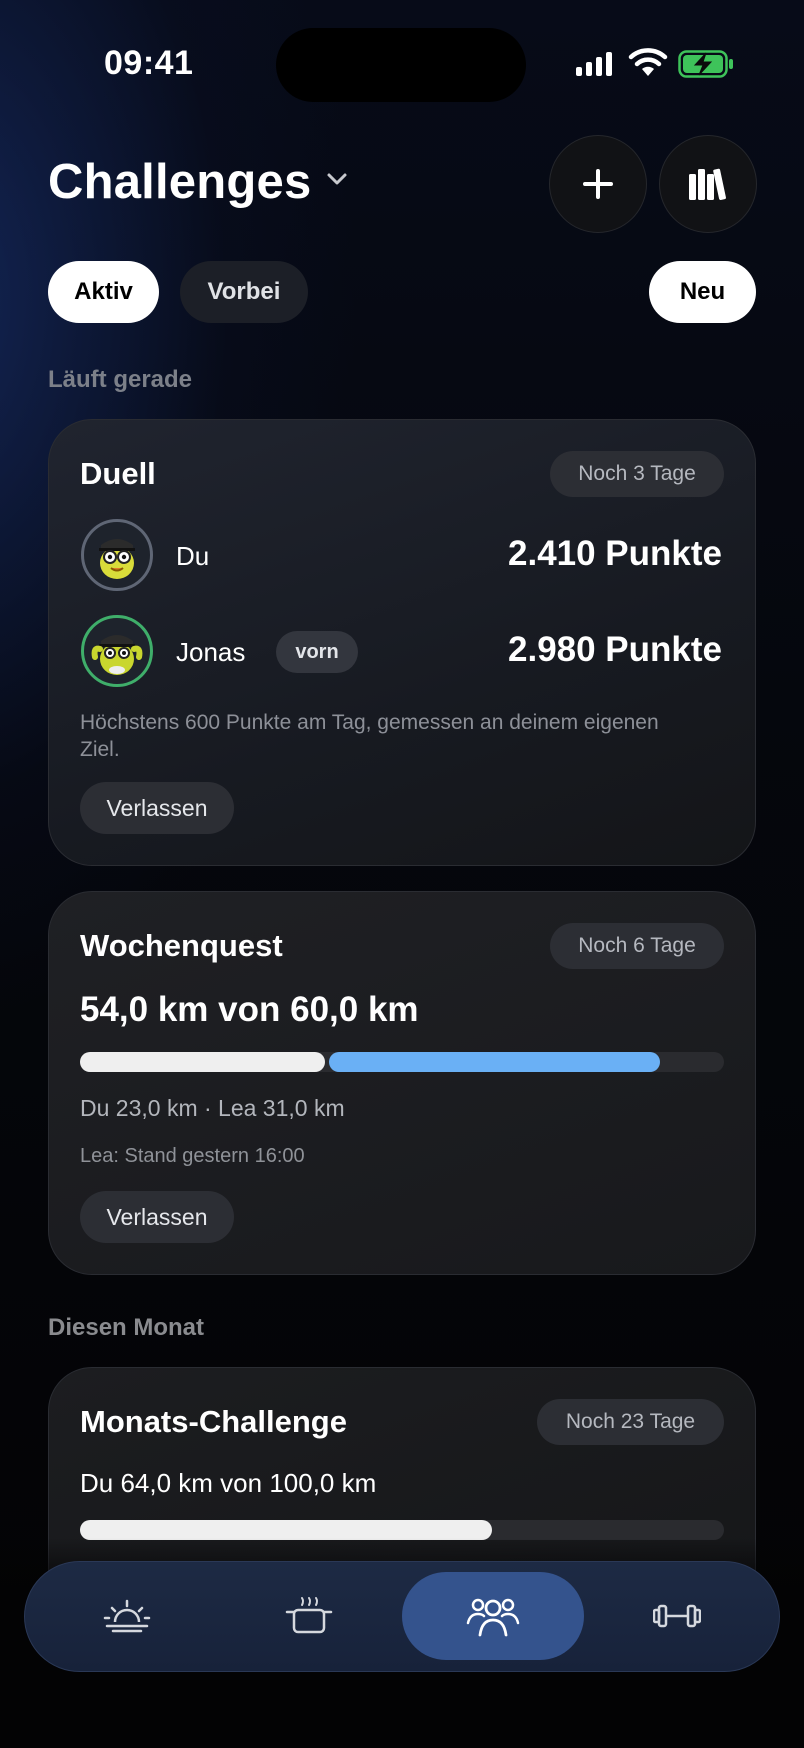  I want to click on avatar-du, so click(117, 555).